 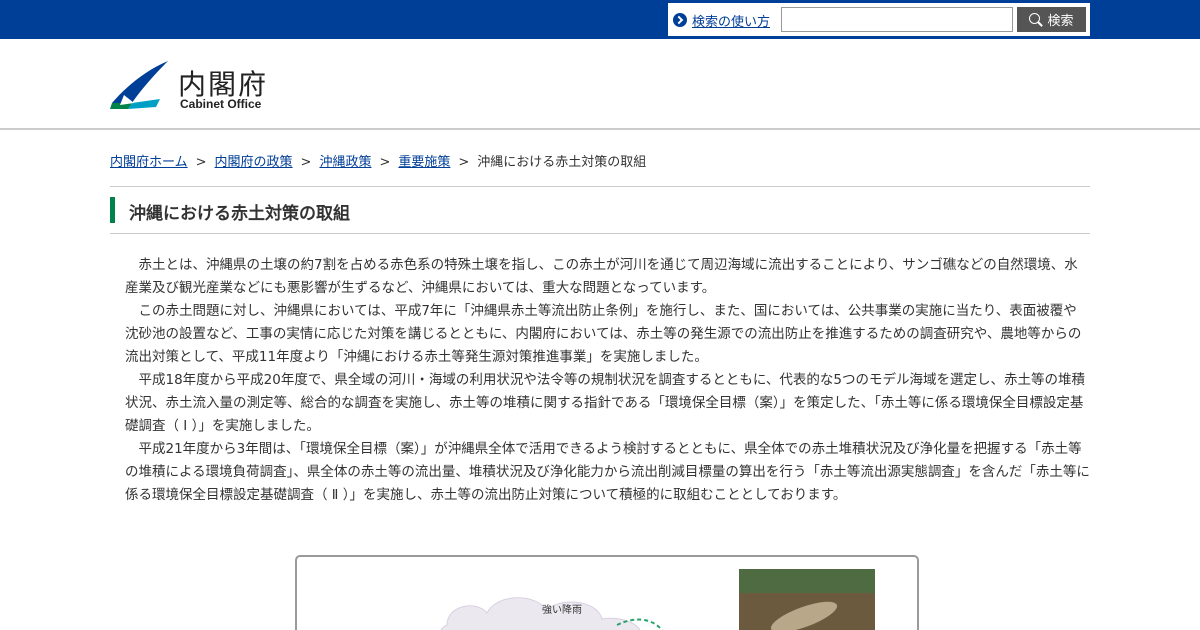 I want to click on search-input, so click(x=897, y=19).